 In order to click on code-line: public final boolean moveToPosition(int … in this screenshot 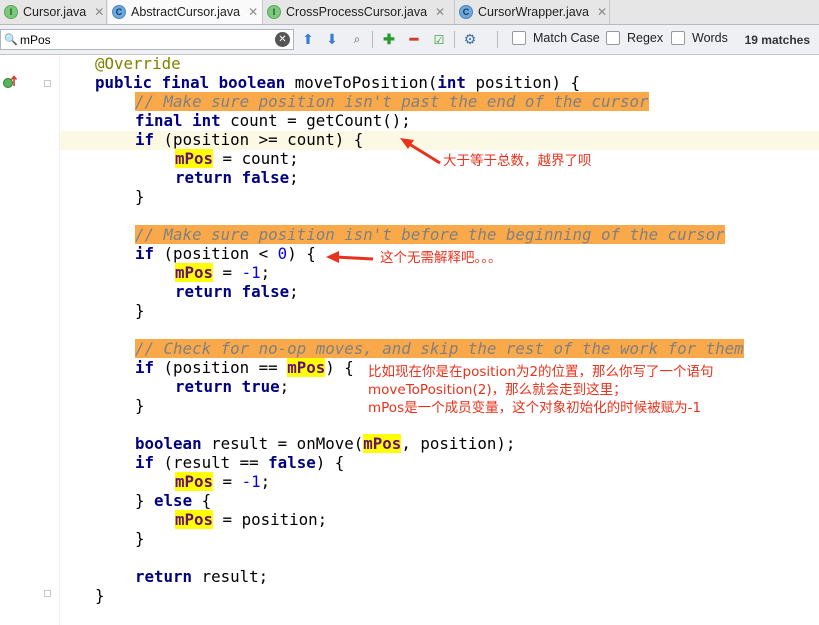, I will do `click(337, 82)`.